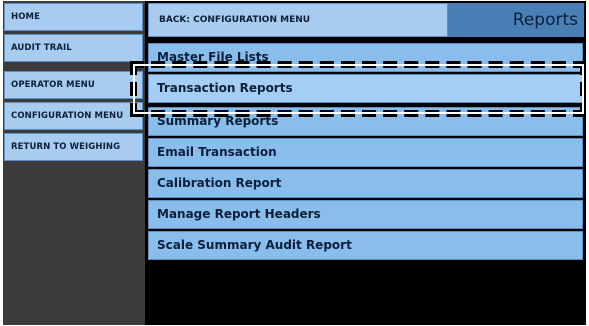 Image resolution: width=589 pixels, height=326 pixels. Describe the element at coordinates (298, 20) in the screenshot. I see `back-button: BACK: CONFIGURATION MENU` at that location.